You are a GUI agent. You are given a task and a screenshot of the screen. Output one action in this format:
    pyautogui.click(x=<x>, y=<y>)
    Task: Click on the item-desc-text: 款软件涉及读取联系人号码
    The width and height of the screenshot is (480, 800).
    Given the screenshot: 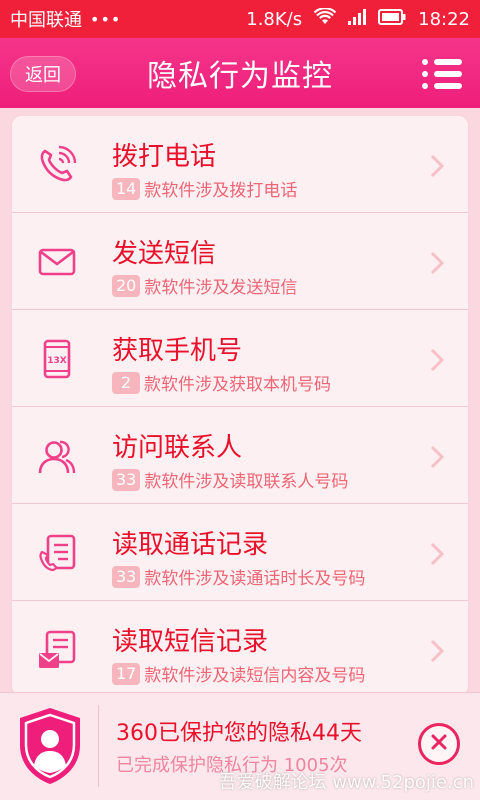 What is the action you would take?
    pyautogui.click(x=246, y=482)
    